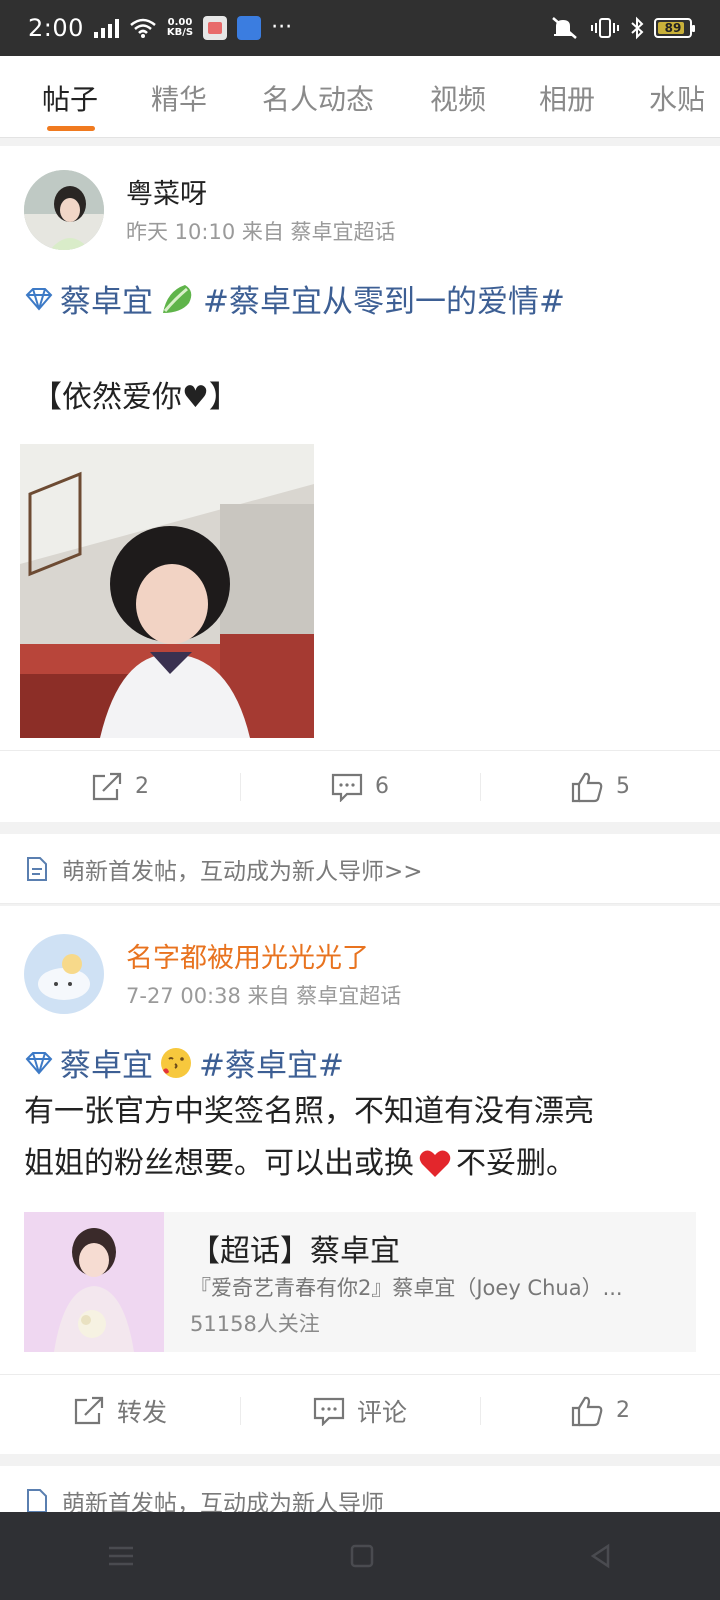  I want to click on home-icon, so click(362, 1556).